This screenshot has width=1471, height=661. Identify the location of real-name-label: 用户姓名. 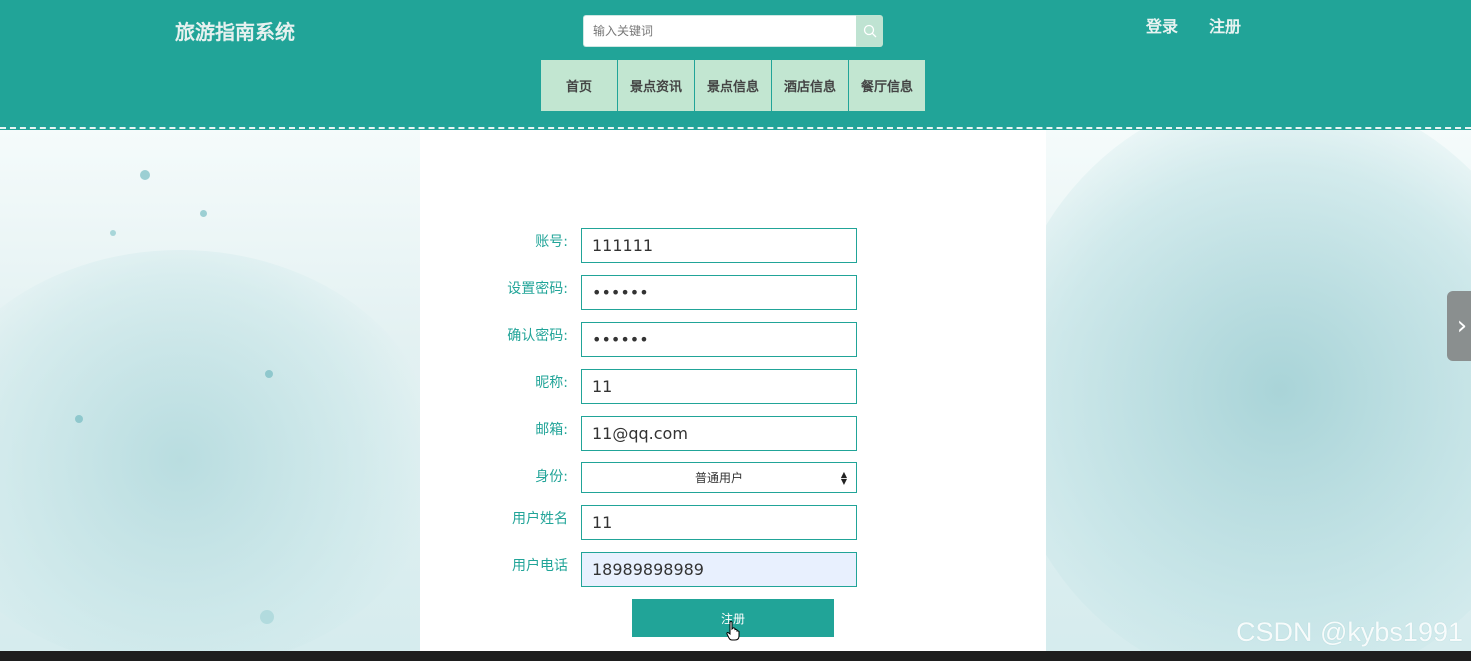
(540, 519).